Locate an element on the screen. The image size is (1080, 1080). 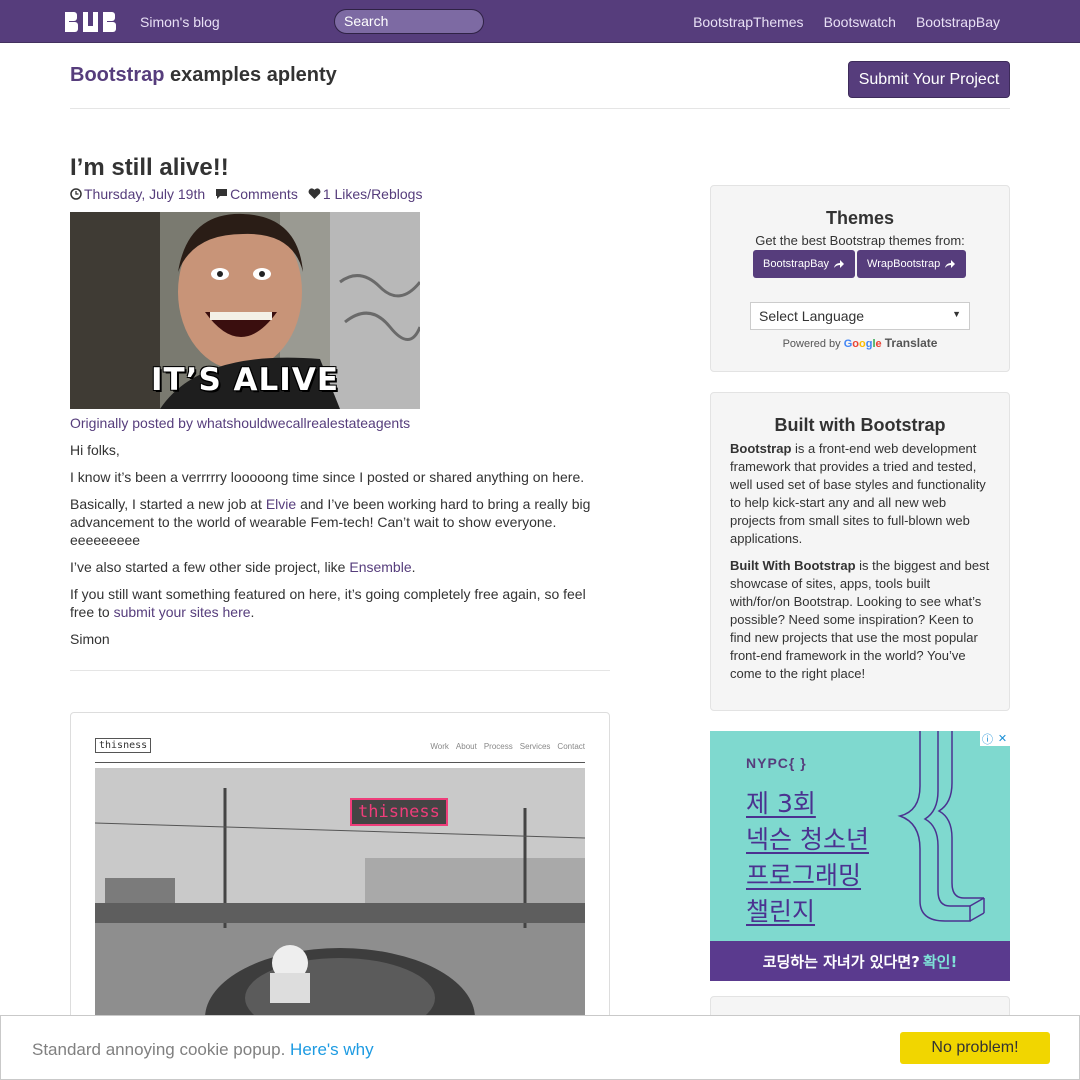
ad-footer: 코딩하는 자녀가 있다면? 확인! is located at coordinates (860, 961).